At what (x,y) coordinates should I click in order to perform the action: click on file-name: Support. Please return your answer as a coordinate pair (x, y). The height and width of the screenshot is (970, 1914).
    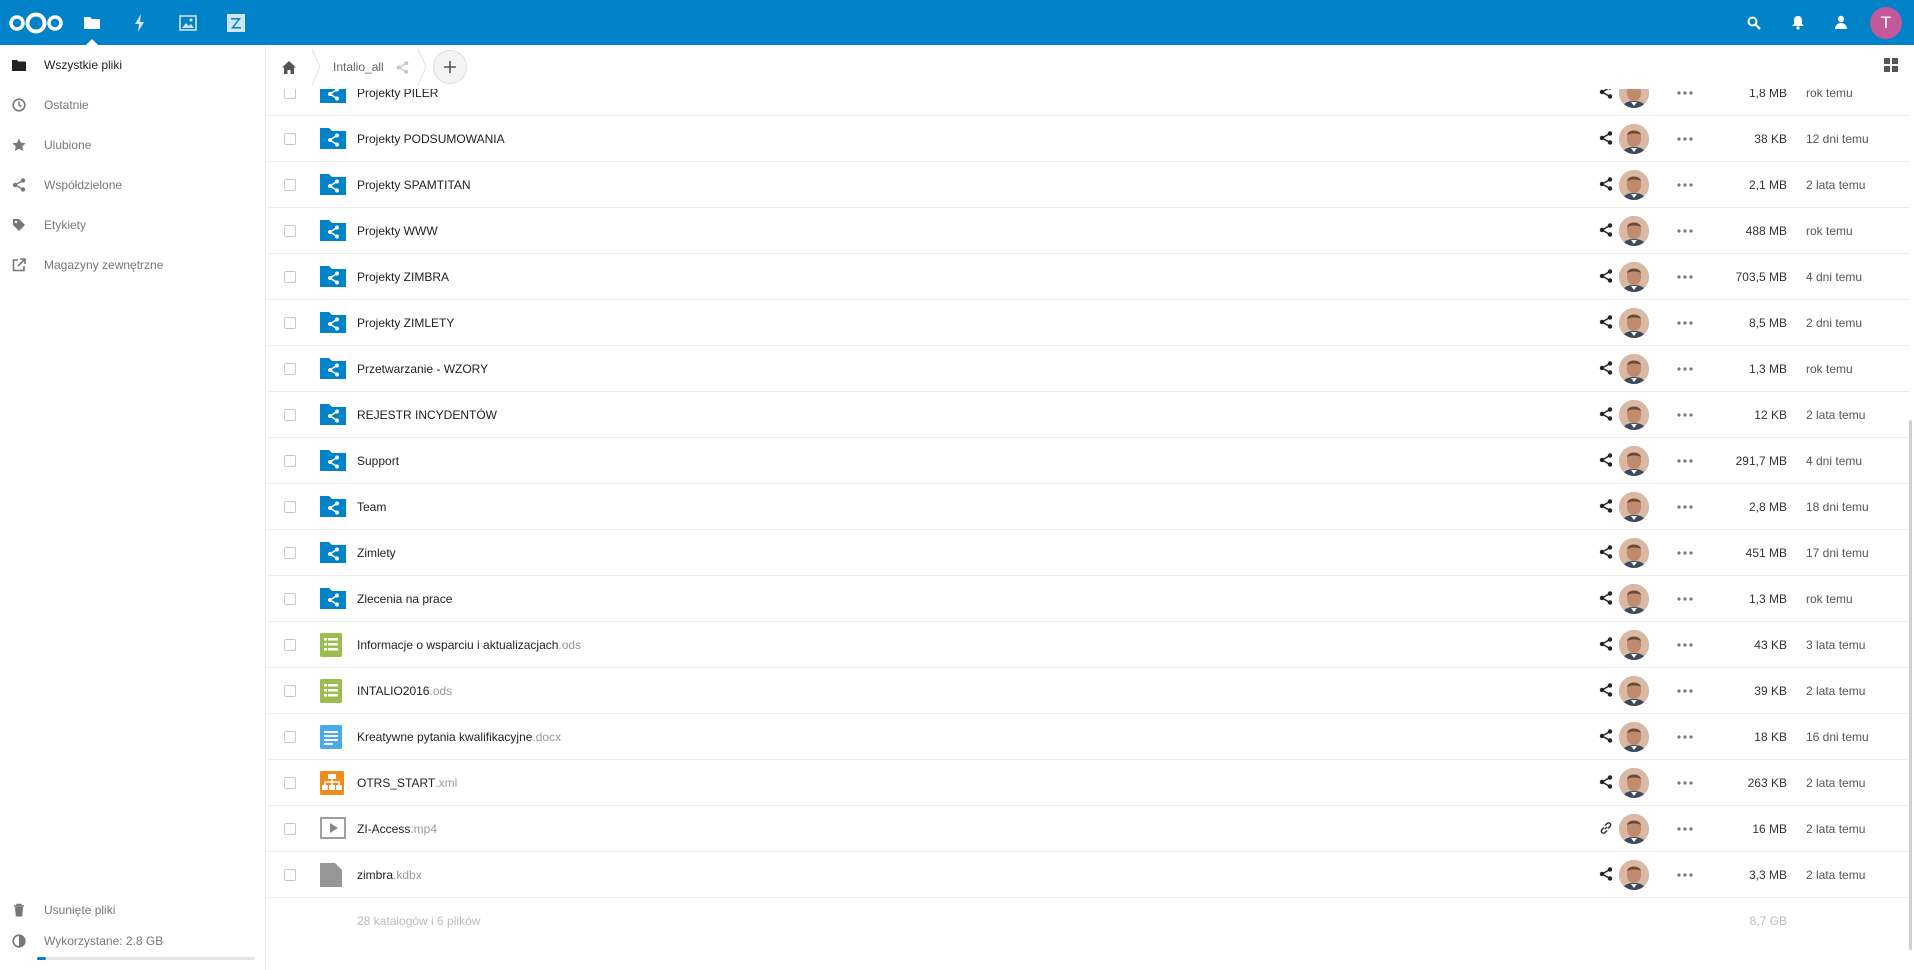
    Looking at the image, I should click on (378, 461).